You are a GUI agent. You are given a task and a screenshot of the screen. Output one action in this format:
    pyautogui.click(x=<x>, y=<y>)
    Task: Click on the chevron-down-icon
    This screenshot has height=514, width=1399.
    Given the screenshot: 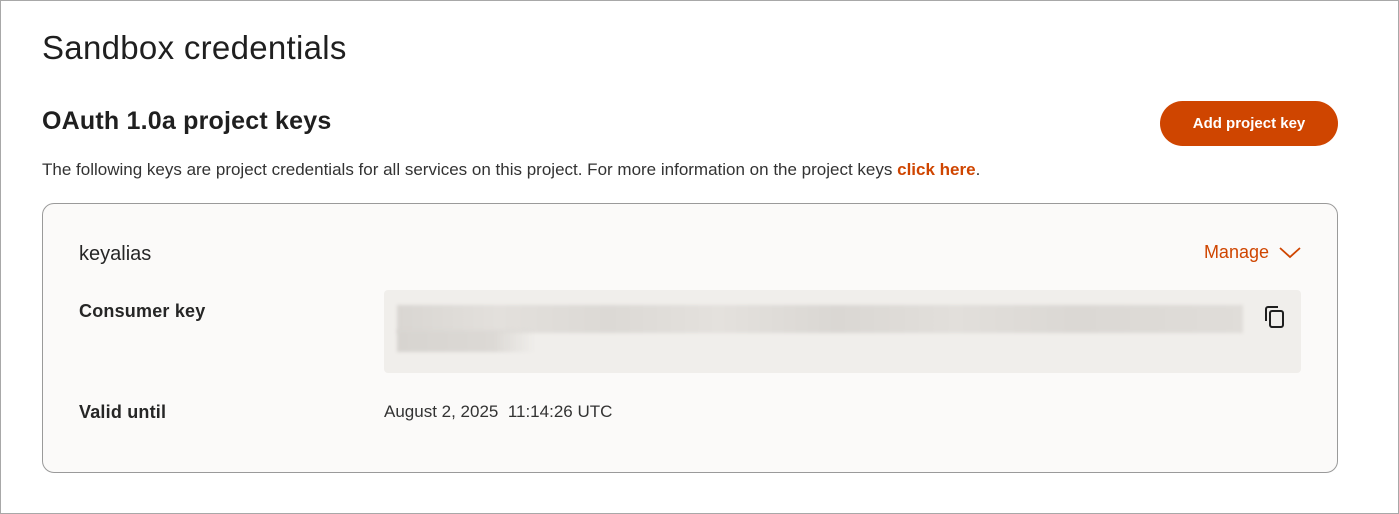 What is the action you would take?
    pyautogui.click(x=1290, y=252)
    